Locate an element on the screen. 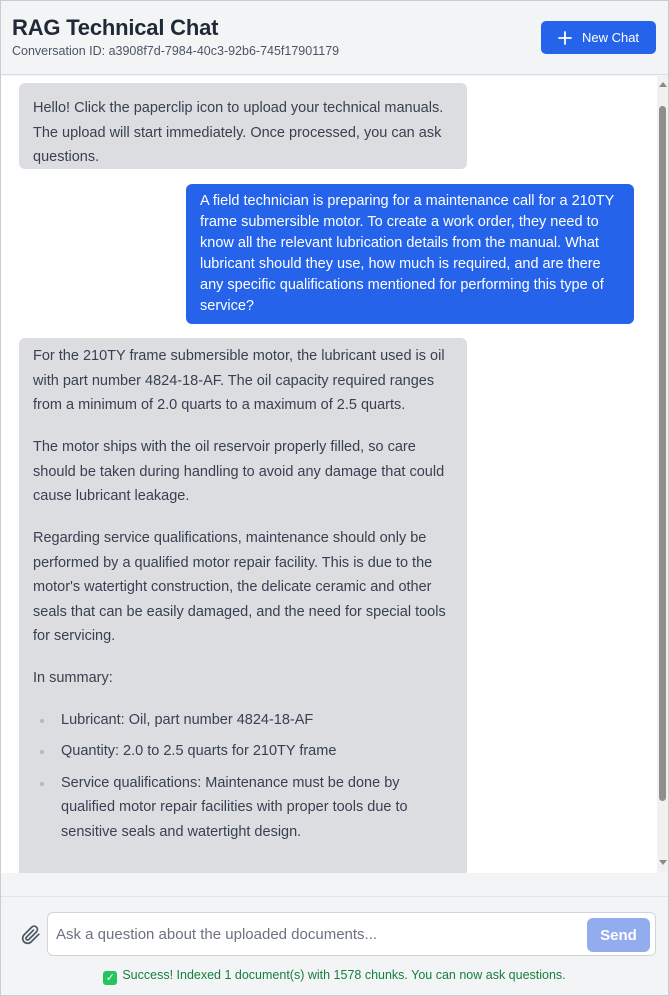 The width and height of the screenshot is (669, 996). question-input is located at coordinates (316, 934).